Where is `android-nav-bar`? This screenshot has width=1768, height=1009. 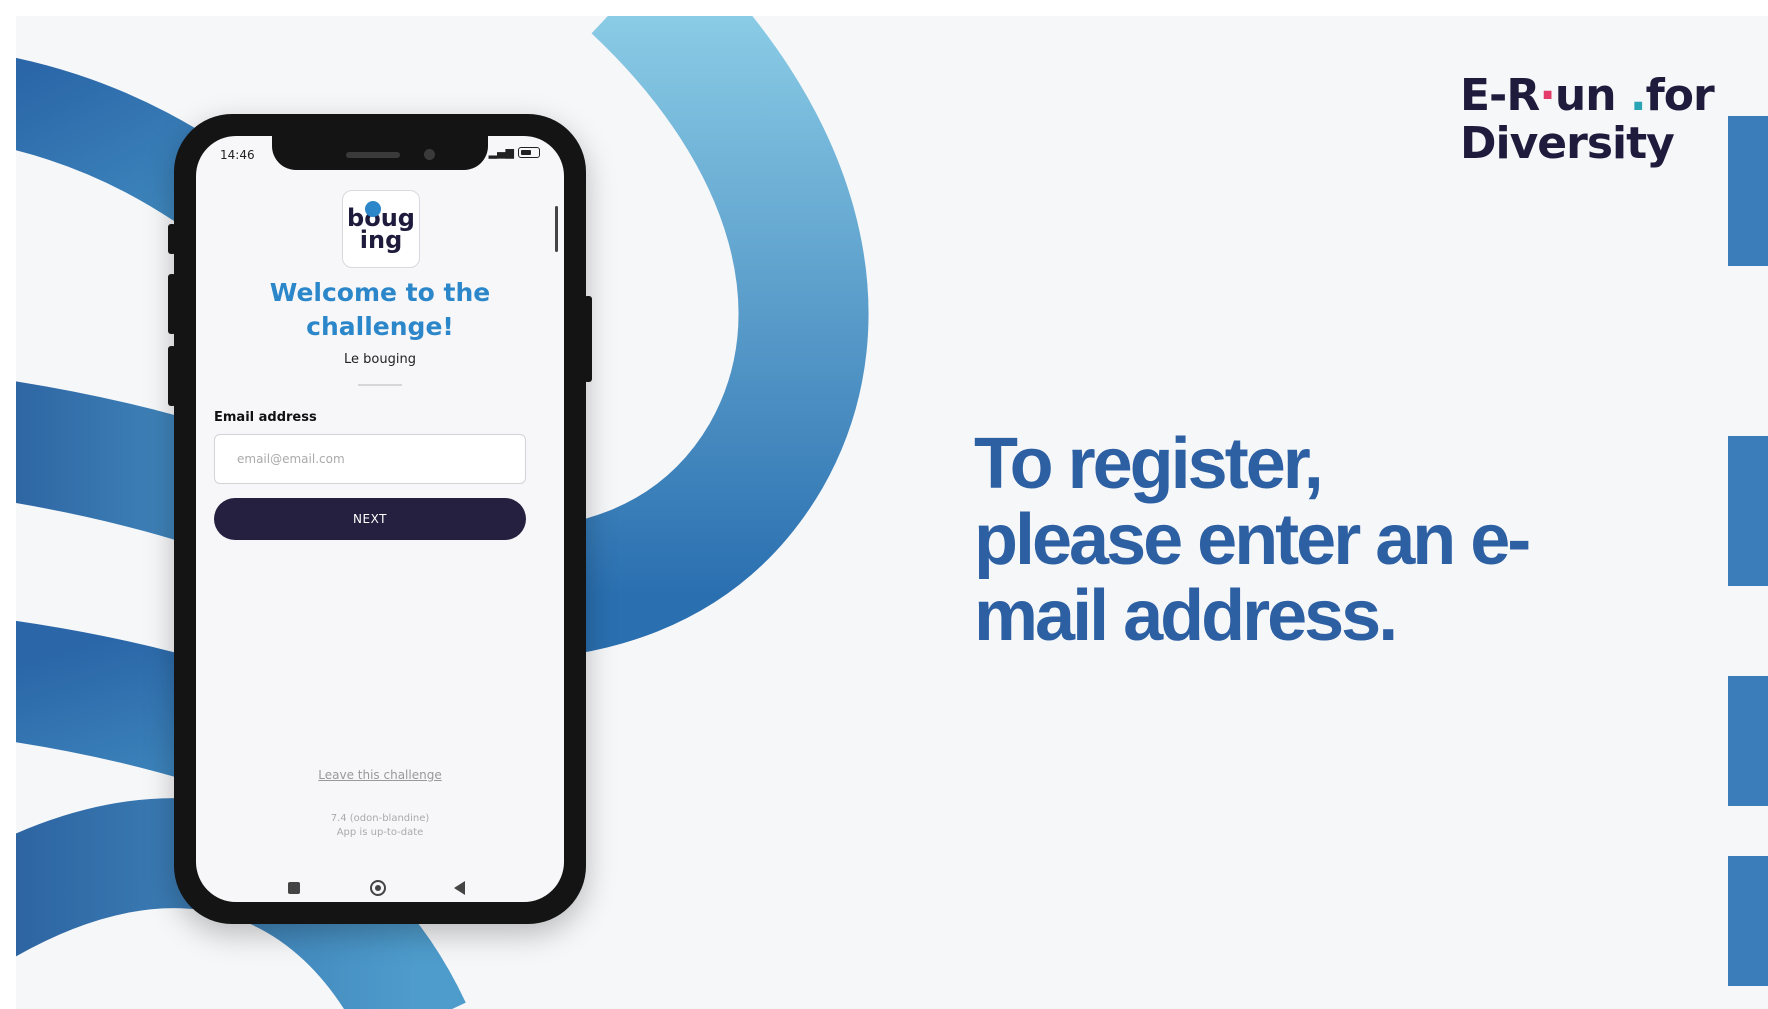
android-nav-bar is located at coordinates (380, 888).